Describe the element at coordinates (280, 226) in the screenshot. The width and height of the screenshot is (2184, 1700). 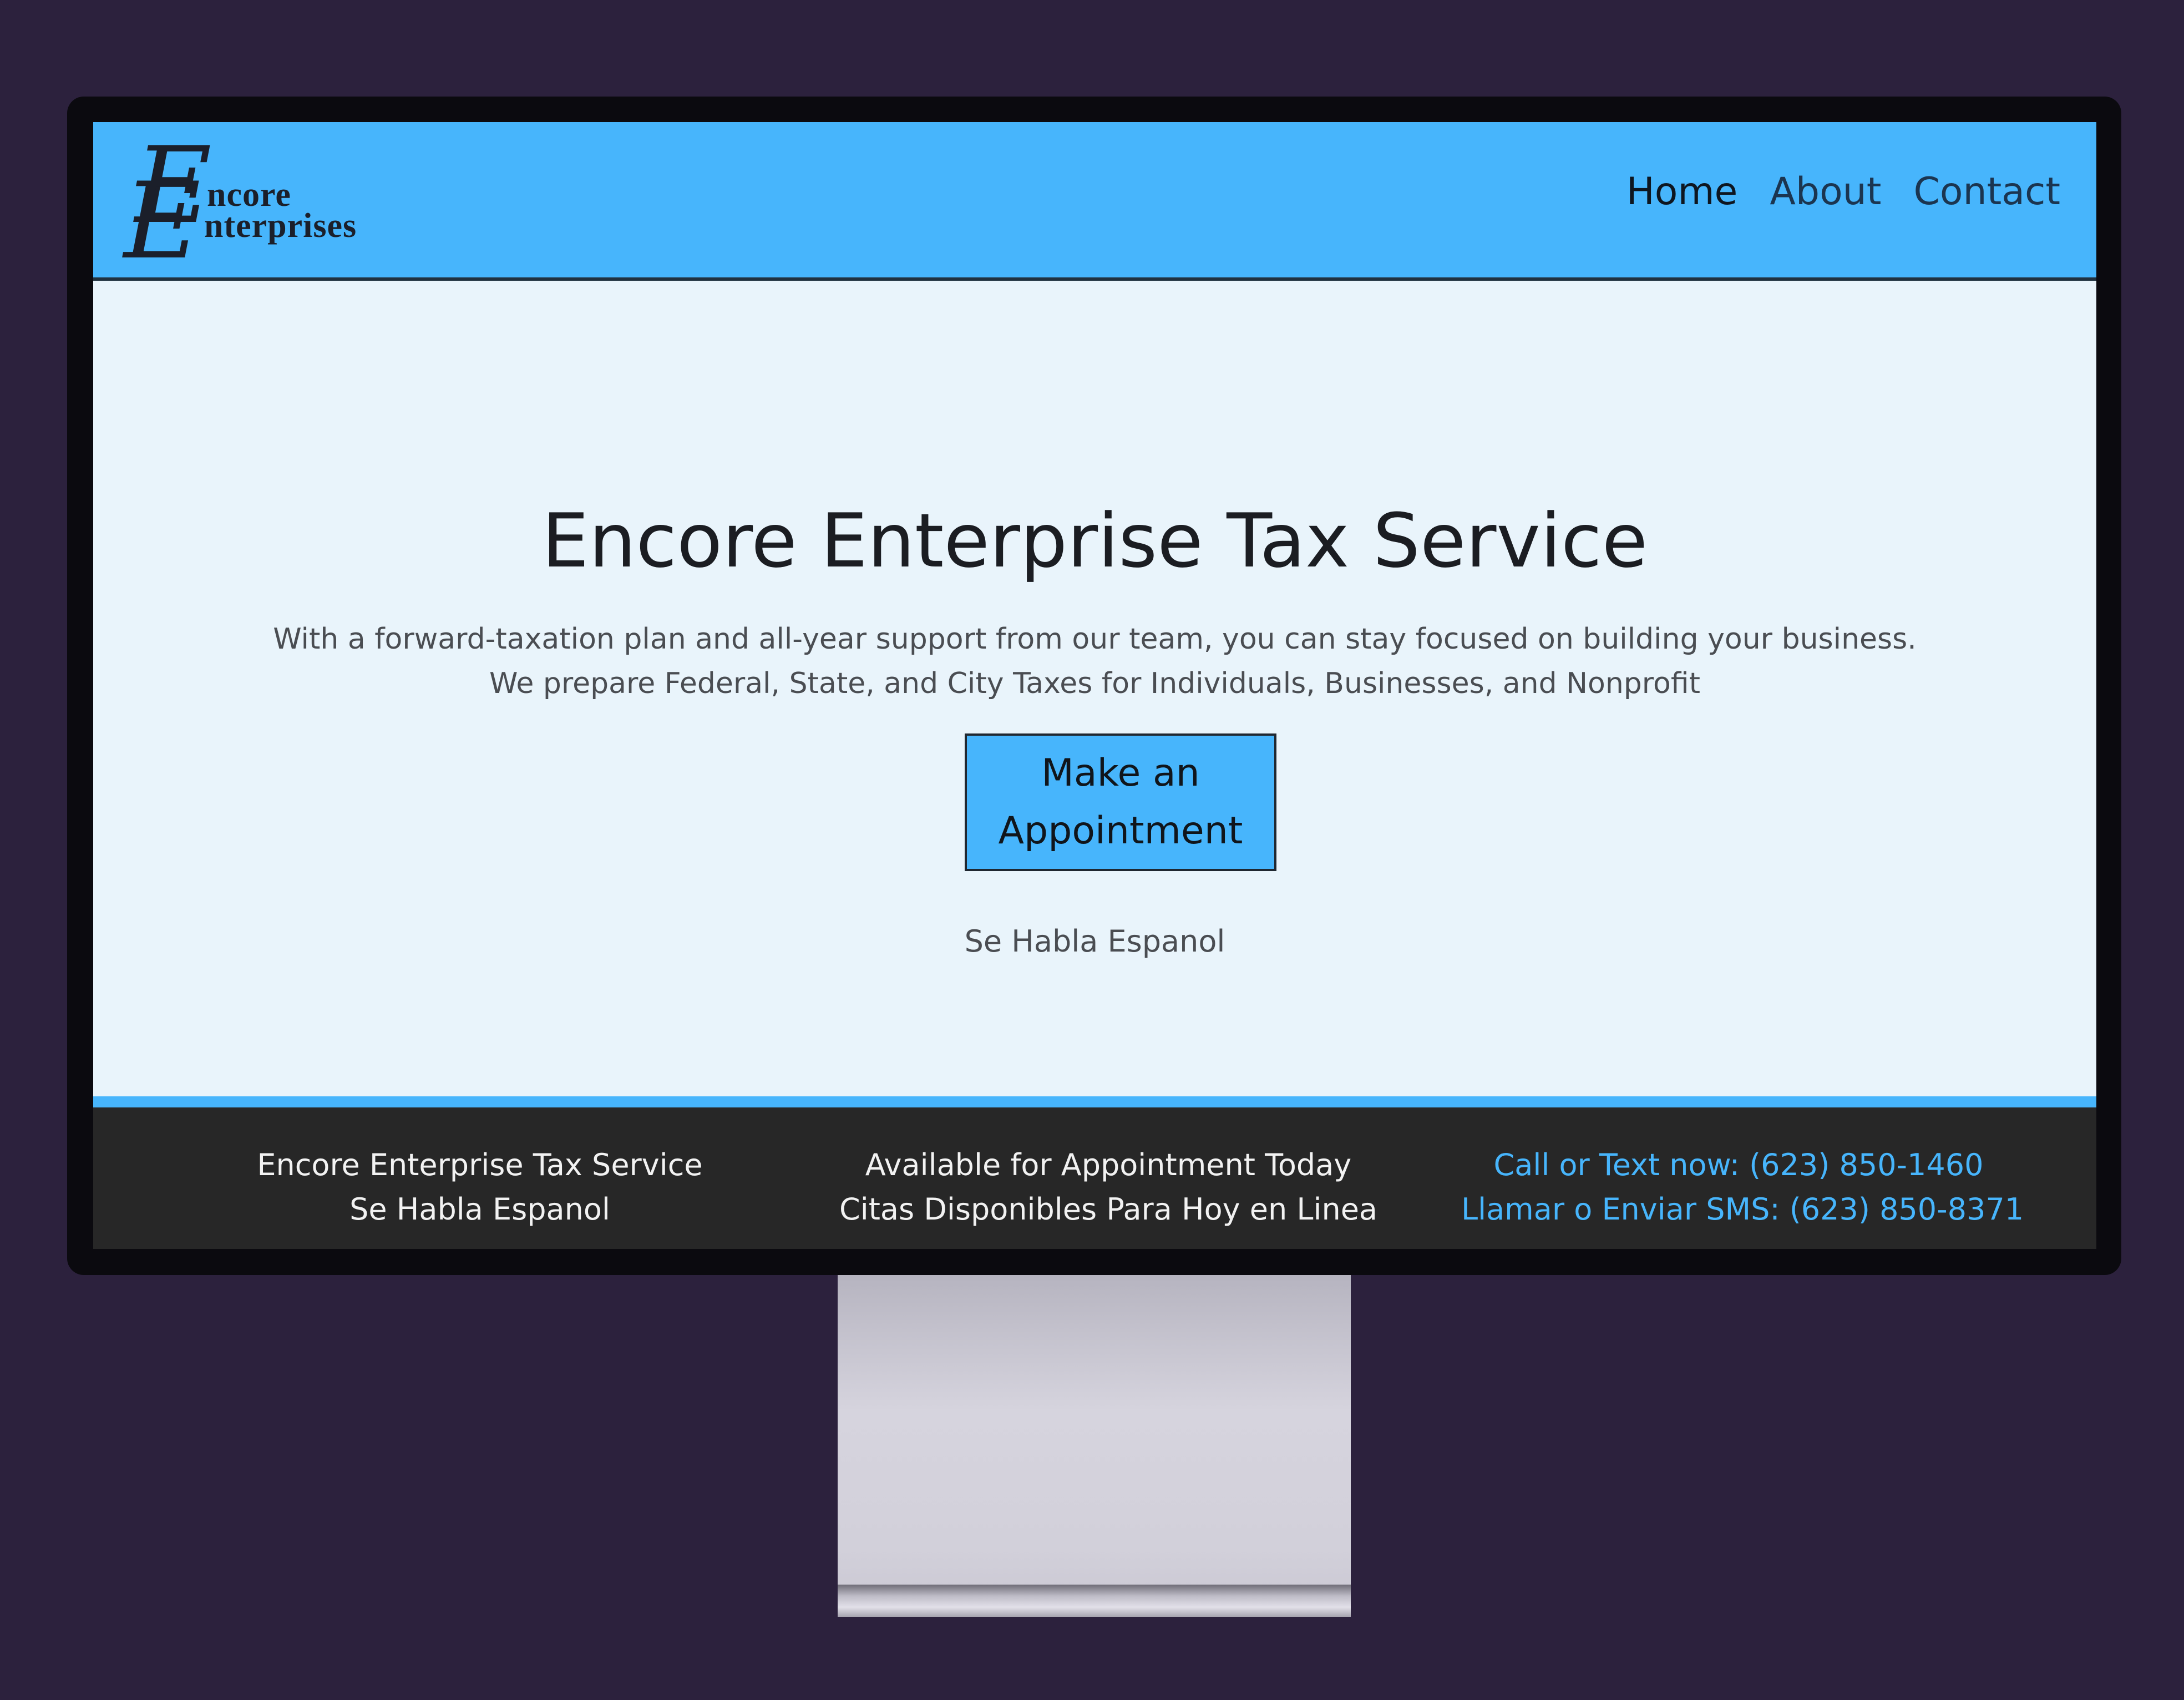
I see `logo-line-nterprises: nterprises` at that location.